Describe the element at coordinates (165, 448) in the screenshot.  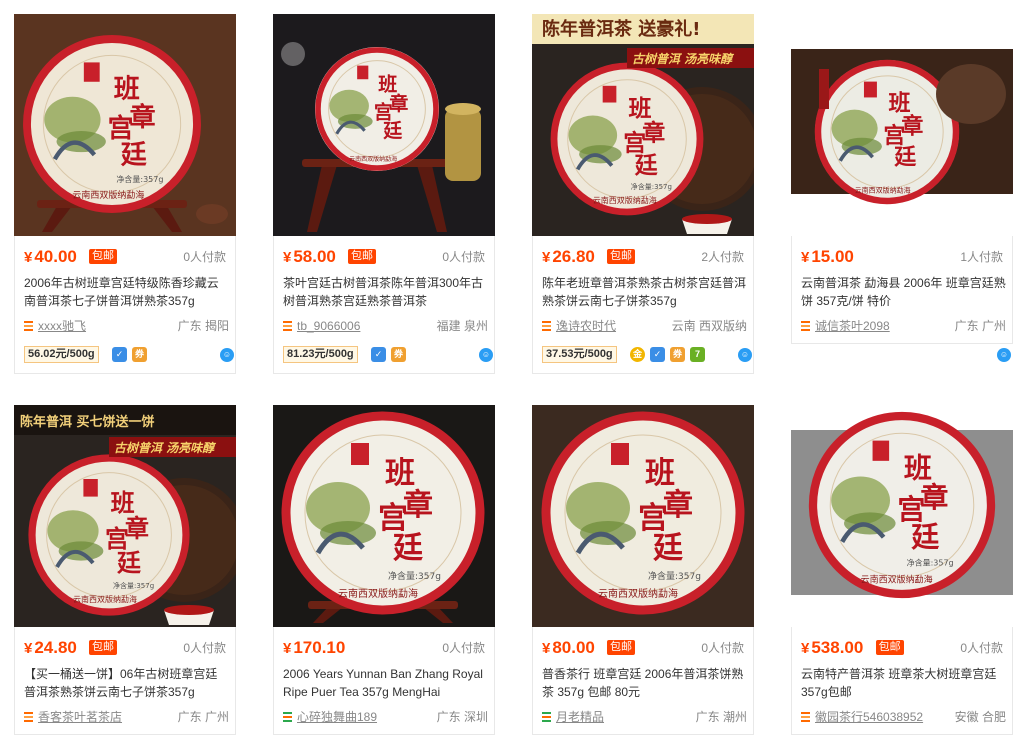
I see `svg-text: 古树普洱 汤亮味醇` at that location.